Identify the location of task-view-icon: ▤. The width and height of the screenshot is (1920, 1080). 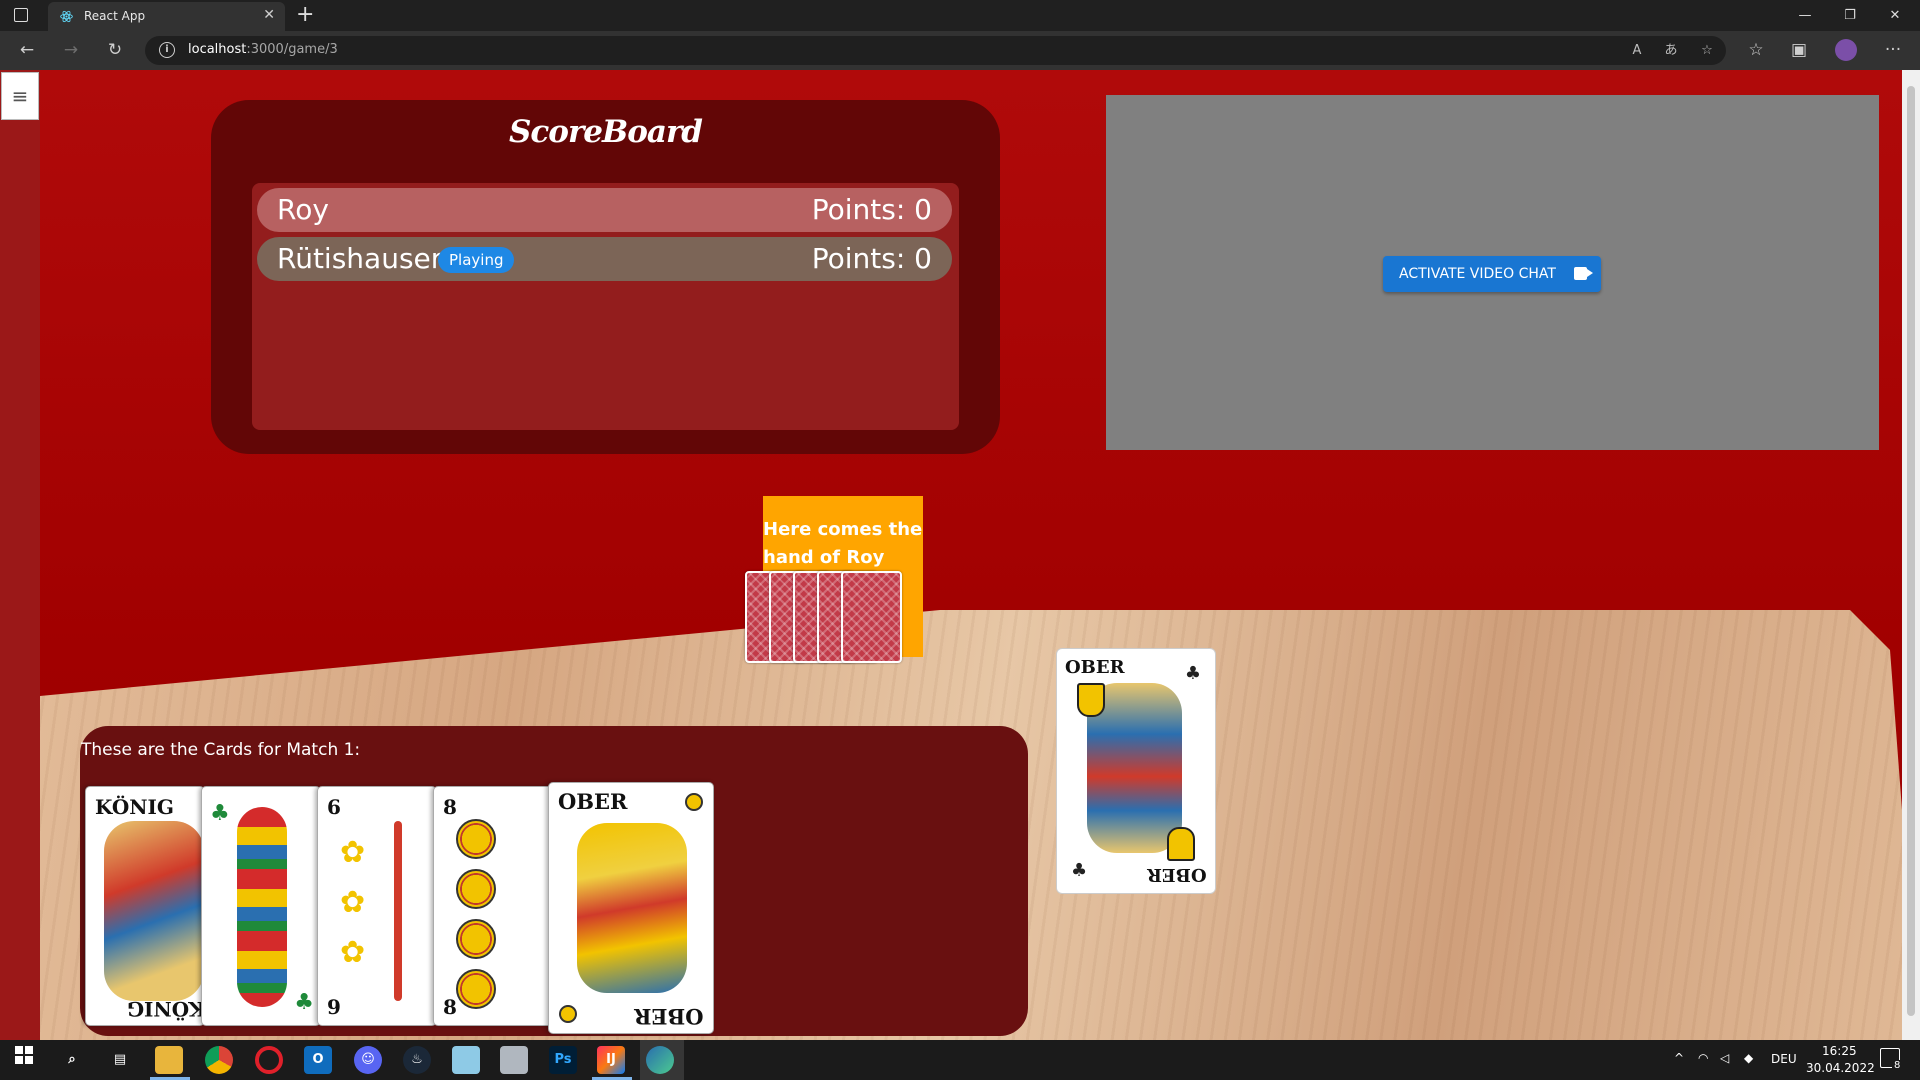
(120, 1060).